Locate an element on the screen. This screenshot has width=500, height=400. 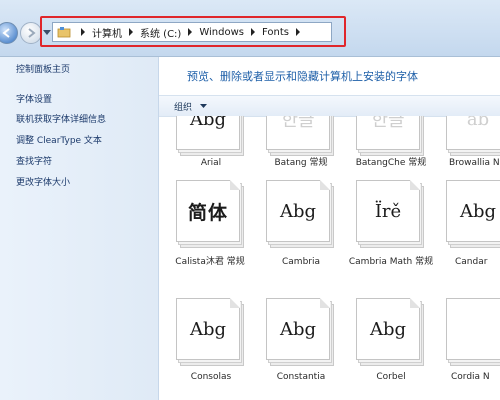
font-name: Batang 常规 is located at coordinates (301, 163).